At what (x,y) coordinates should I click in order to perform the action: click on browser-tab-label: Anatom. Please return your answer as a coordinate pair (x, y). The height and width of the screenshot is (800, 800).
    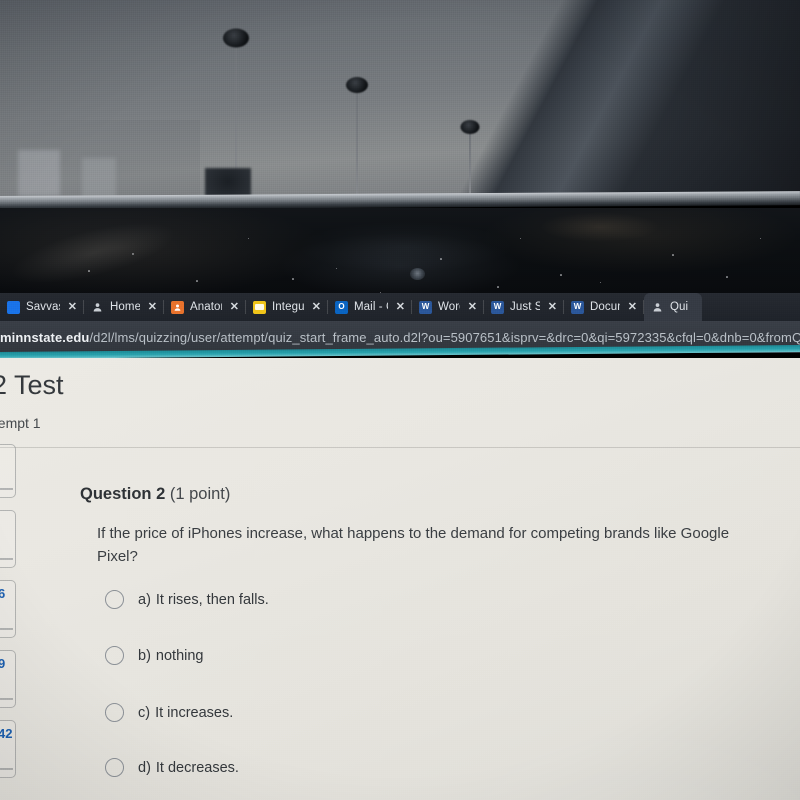
    Looking at the image, I should click on (206, 307).